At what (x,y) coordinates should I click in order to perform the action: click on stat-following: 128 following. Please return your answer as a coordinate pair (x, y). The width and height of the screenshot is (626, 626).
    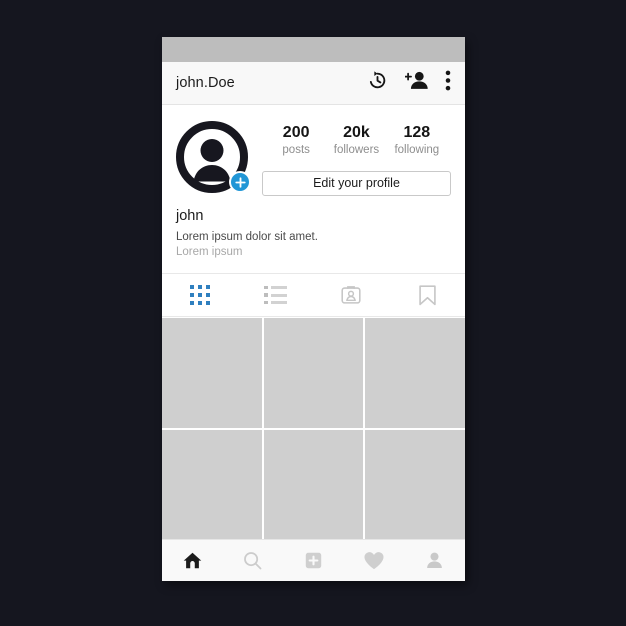
    Looking at the image, I should click on (417, 140).